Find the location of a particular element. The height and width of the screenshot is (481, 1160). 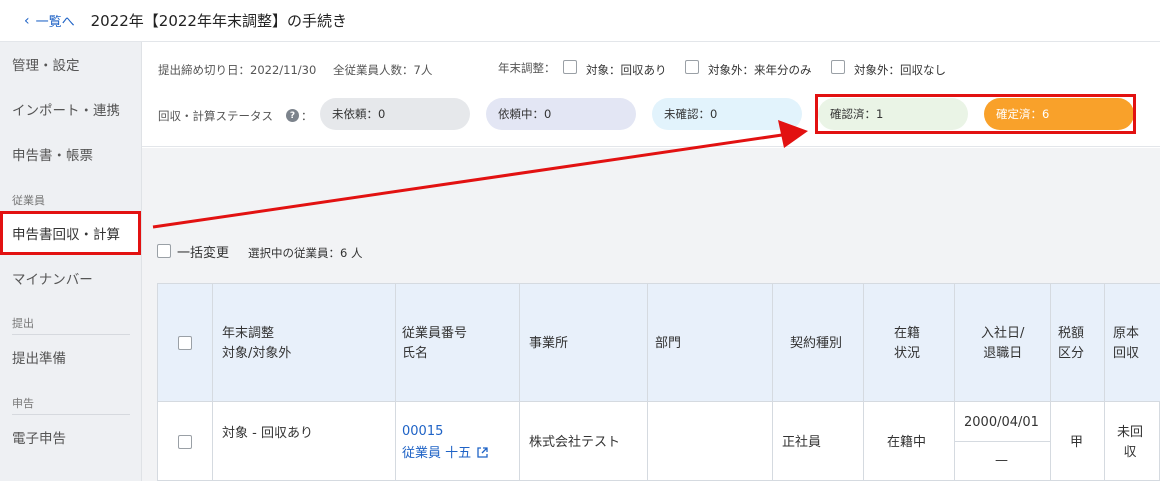

row-adjustment: 対象 - 回収あり is located at coordinates (267, 433).